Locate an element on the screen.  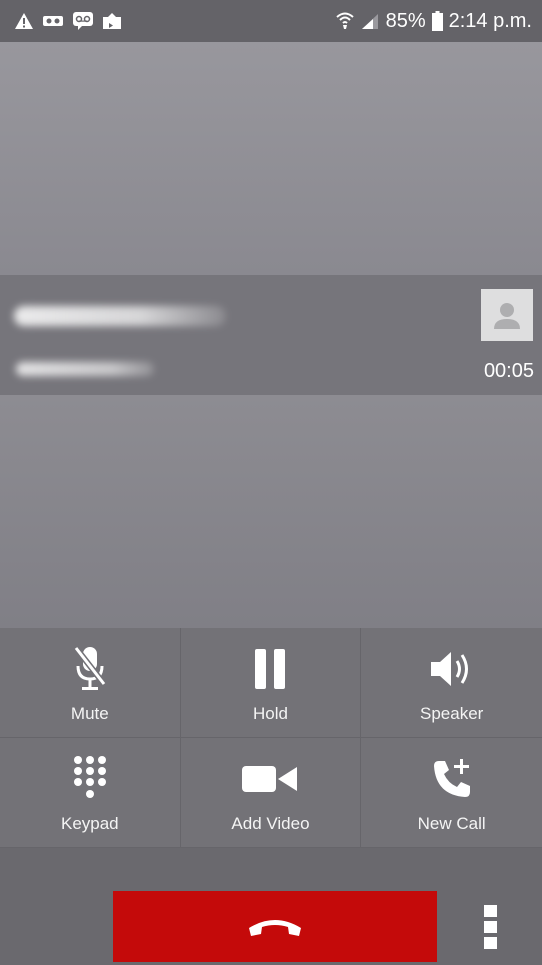
caller-info-panel is located at coordinates (271, 335).